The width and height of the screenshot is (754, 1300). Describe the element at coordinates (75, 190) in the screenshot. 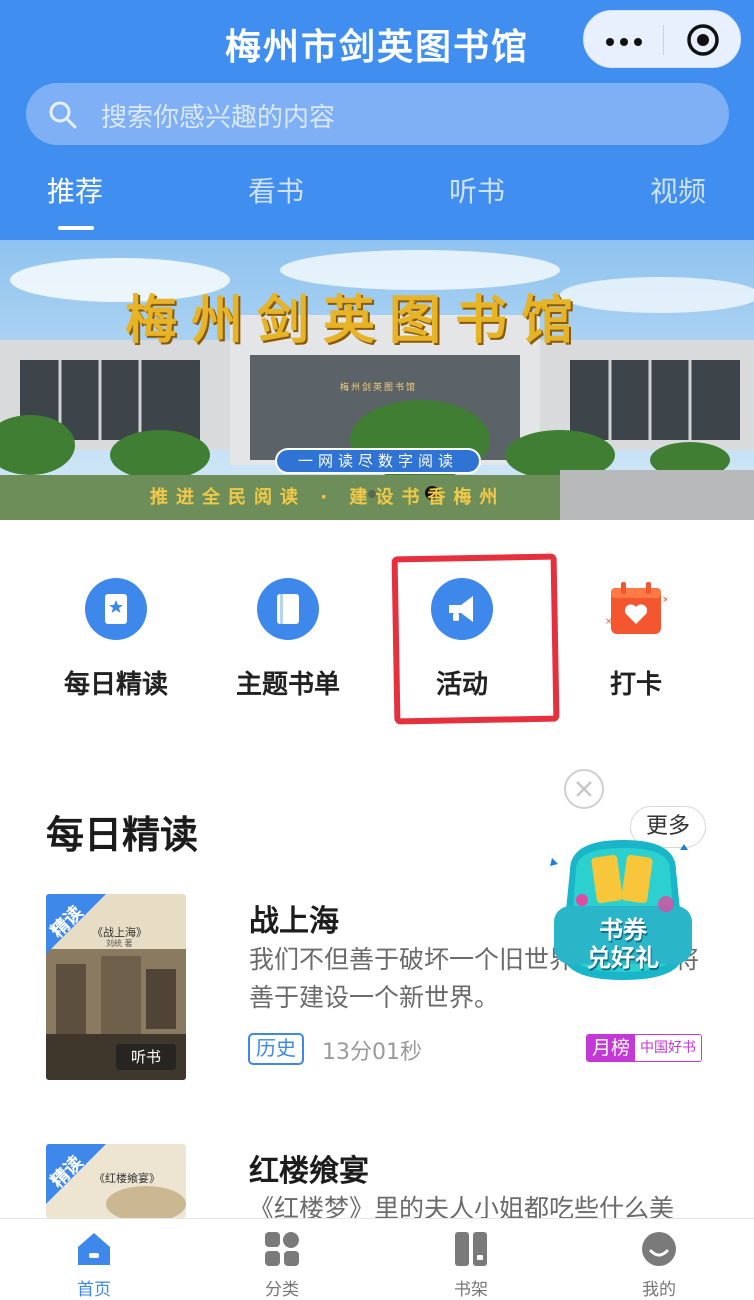

I see `tab-recommend: 推荐` at that location.